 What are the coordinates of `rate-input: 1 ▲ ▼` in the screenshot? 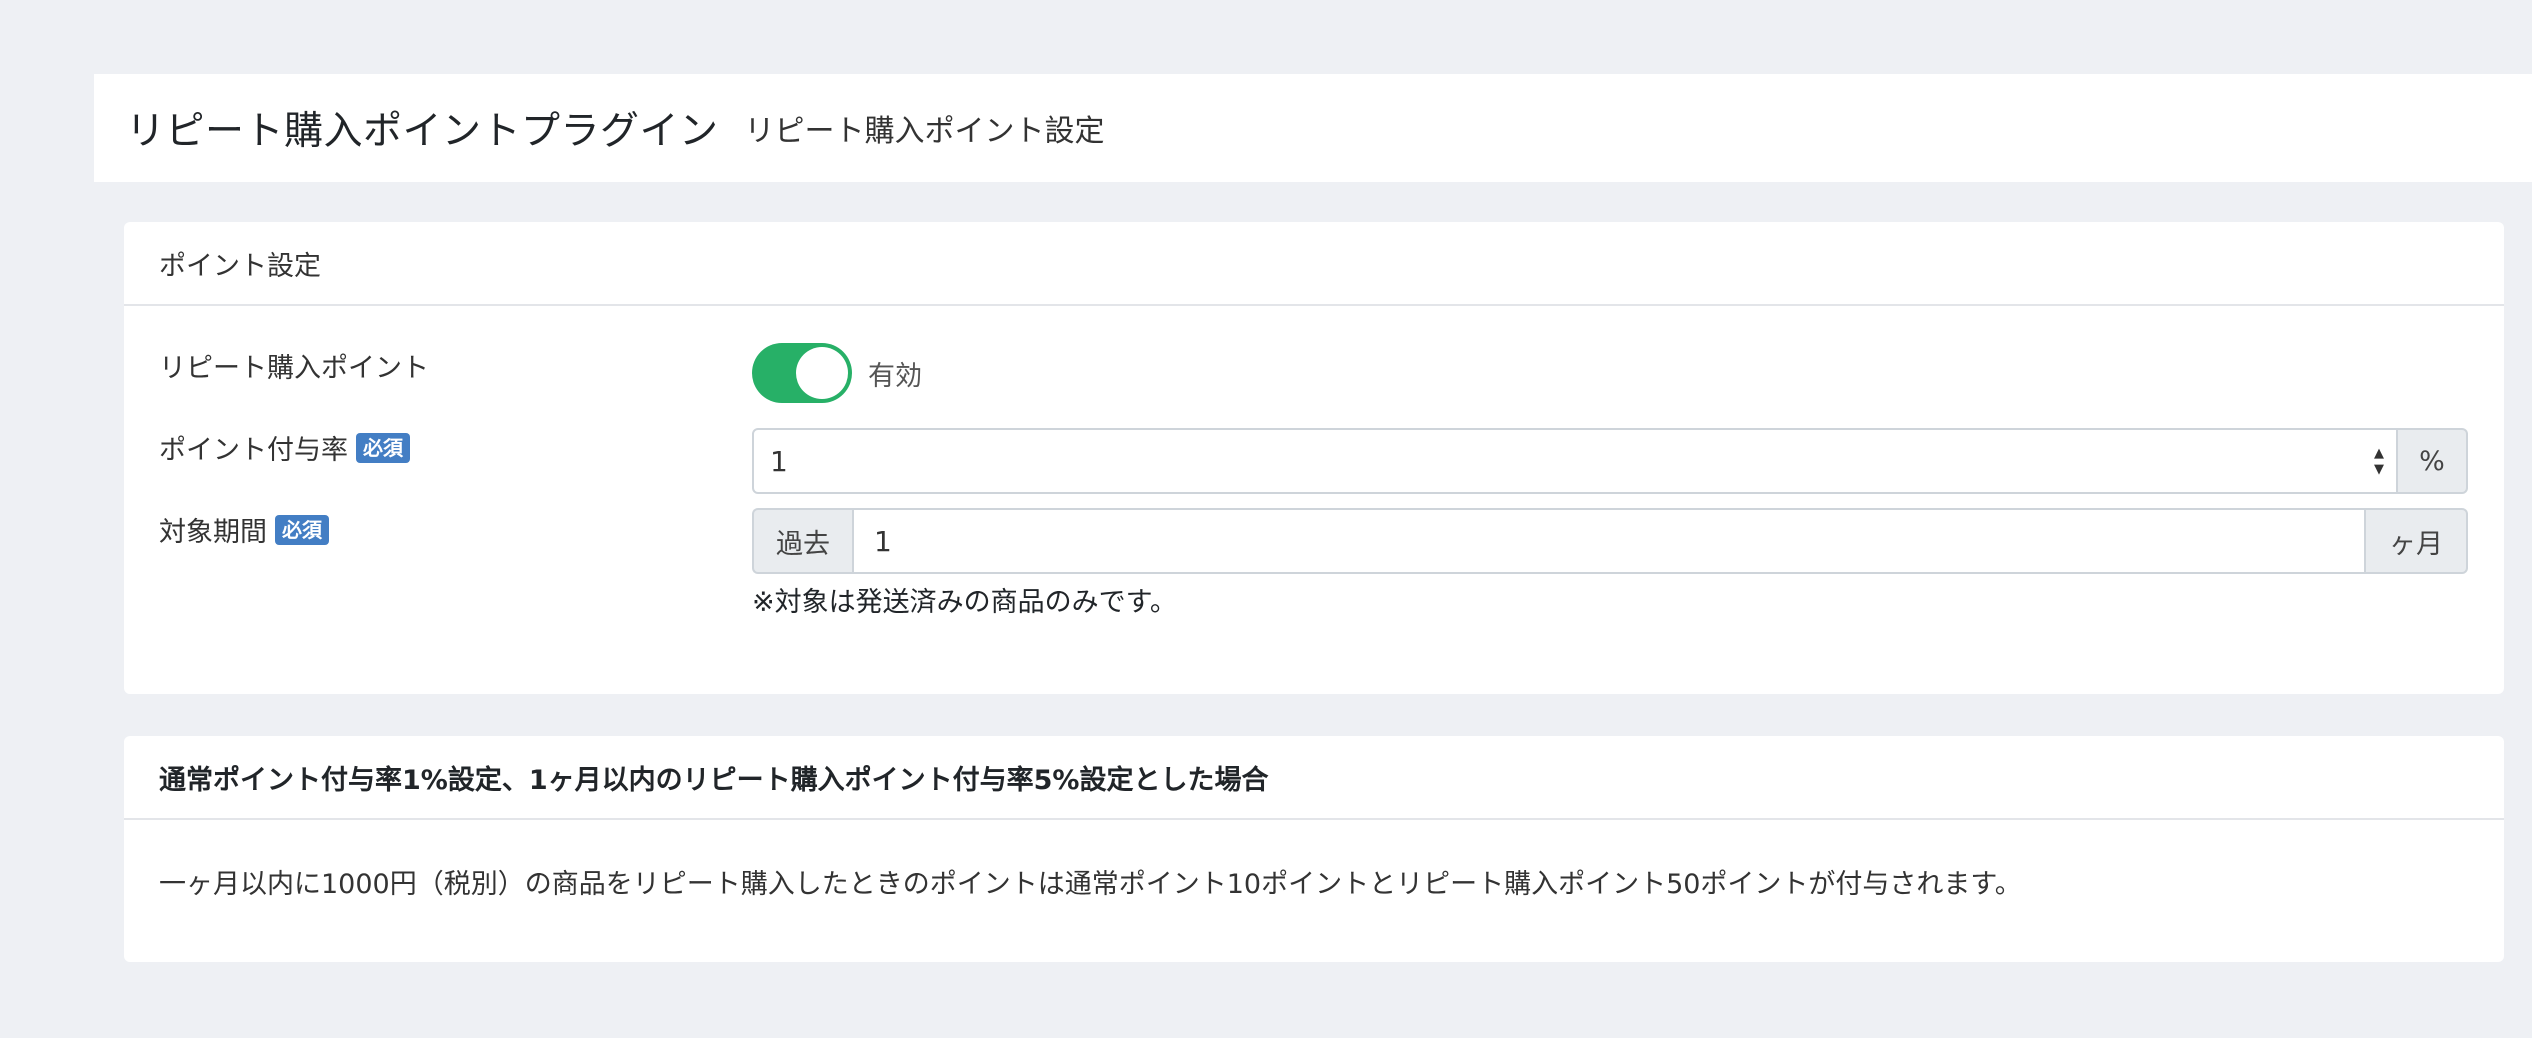 It's located at (1575, 461).